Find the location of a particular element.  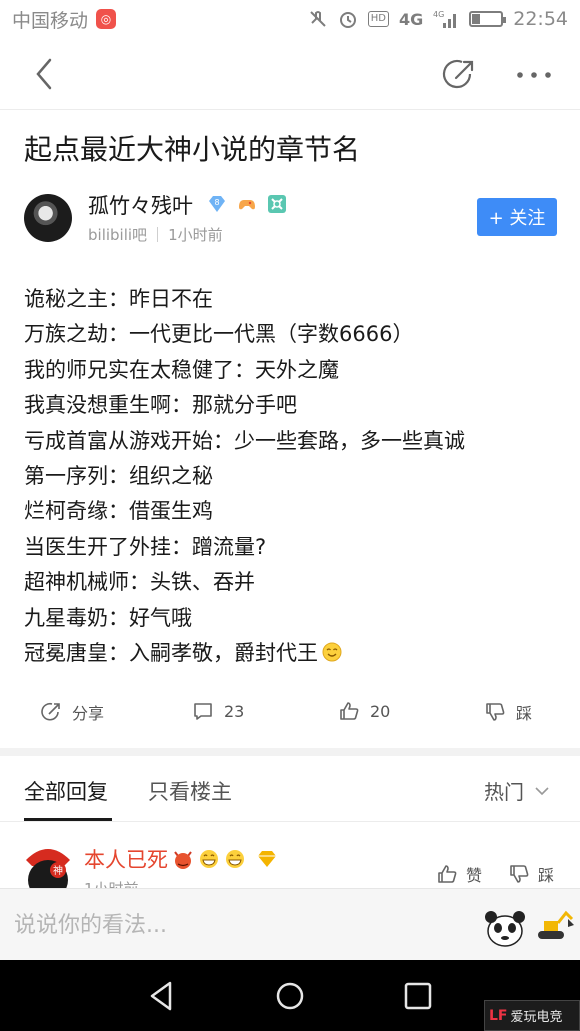

level-diamond-icon: 8 is located at coordinates (217, 204).